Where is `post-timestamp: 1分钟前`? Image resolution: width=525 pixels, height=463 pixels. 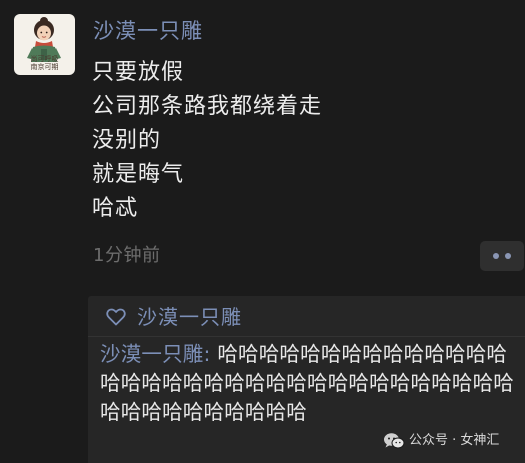 post-timestamp: 1分钟前 is located at coordinates (127, 255).